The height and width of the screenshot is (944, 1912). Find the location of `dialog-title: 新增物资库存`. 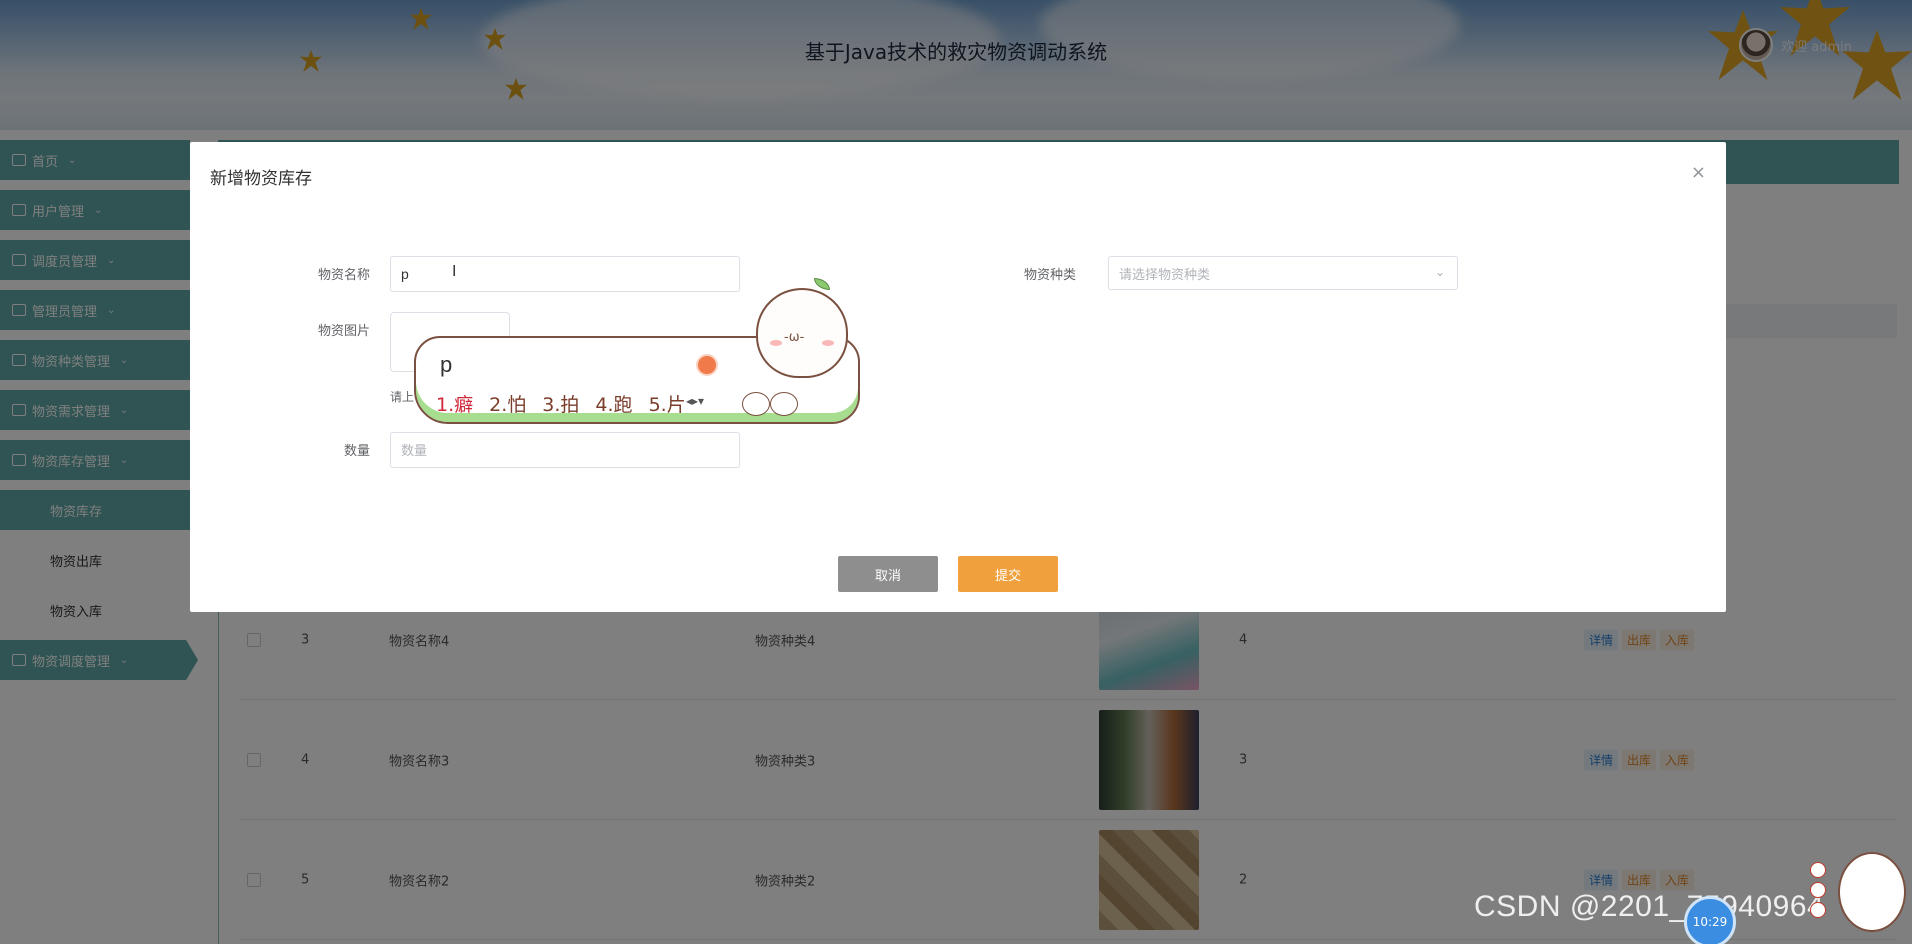

dialog-title: 新增物资库存 is located at coordinates (261, 179).